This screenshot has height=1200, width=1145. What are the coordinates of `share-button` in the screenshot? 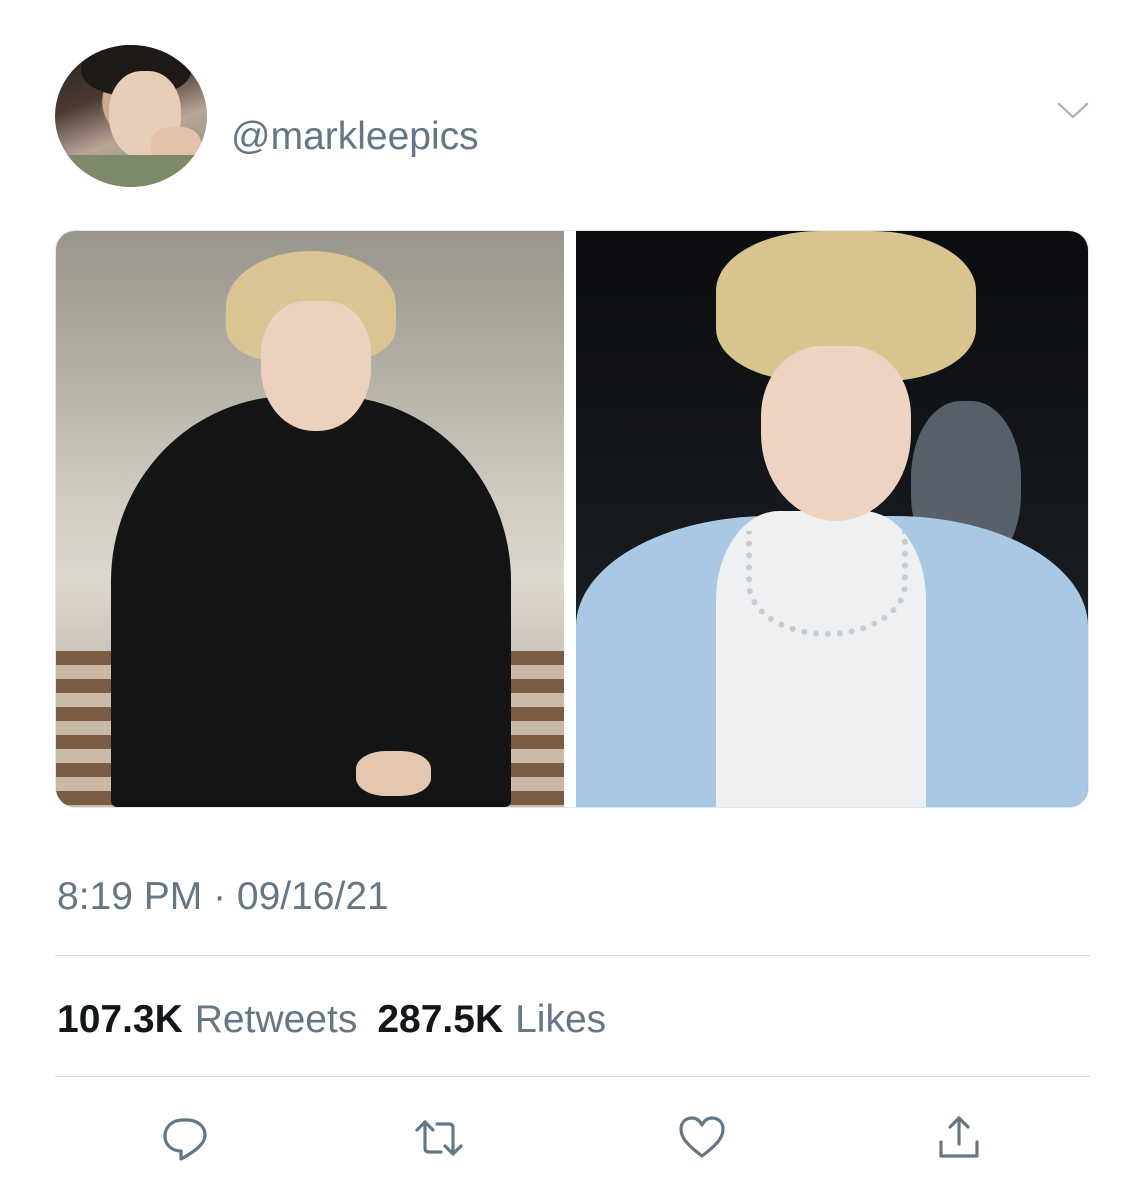 It's located at (959, 1138).